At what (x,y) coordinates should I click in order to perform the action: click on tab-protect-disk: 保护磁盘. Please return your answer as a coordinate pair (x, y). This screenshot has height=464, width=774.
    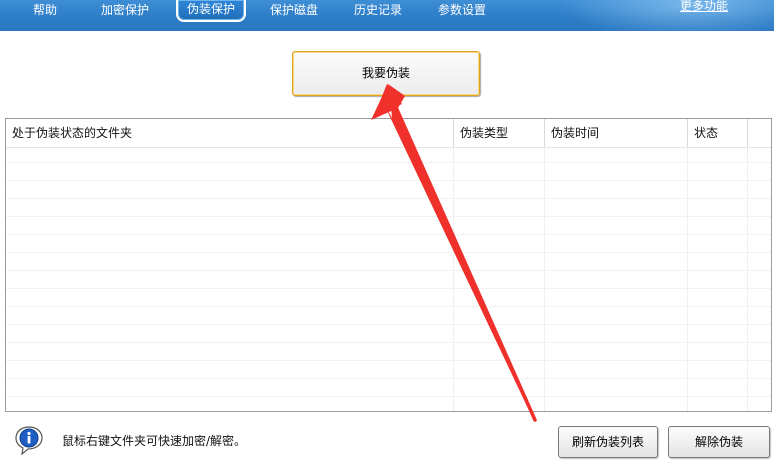
    Looking at the image, I should click on (294, 11).